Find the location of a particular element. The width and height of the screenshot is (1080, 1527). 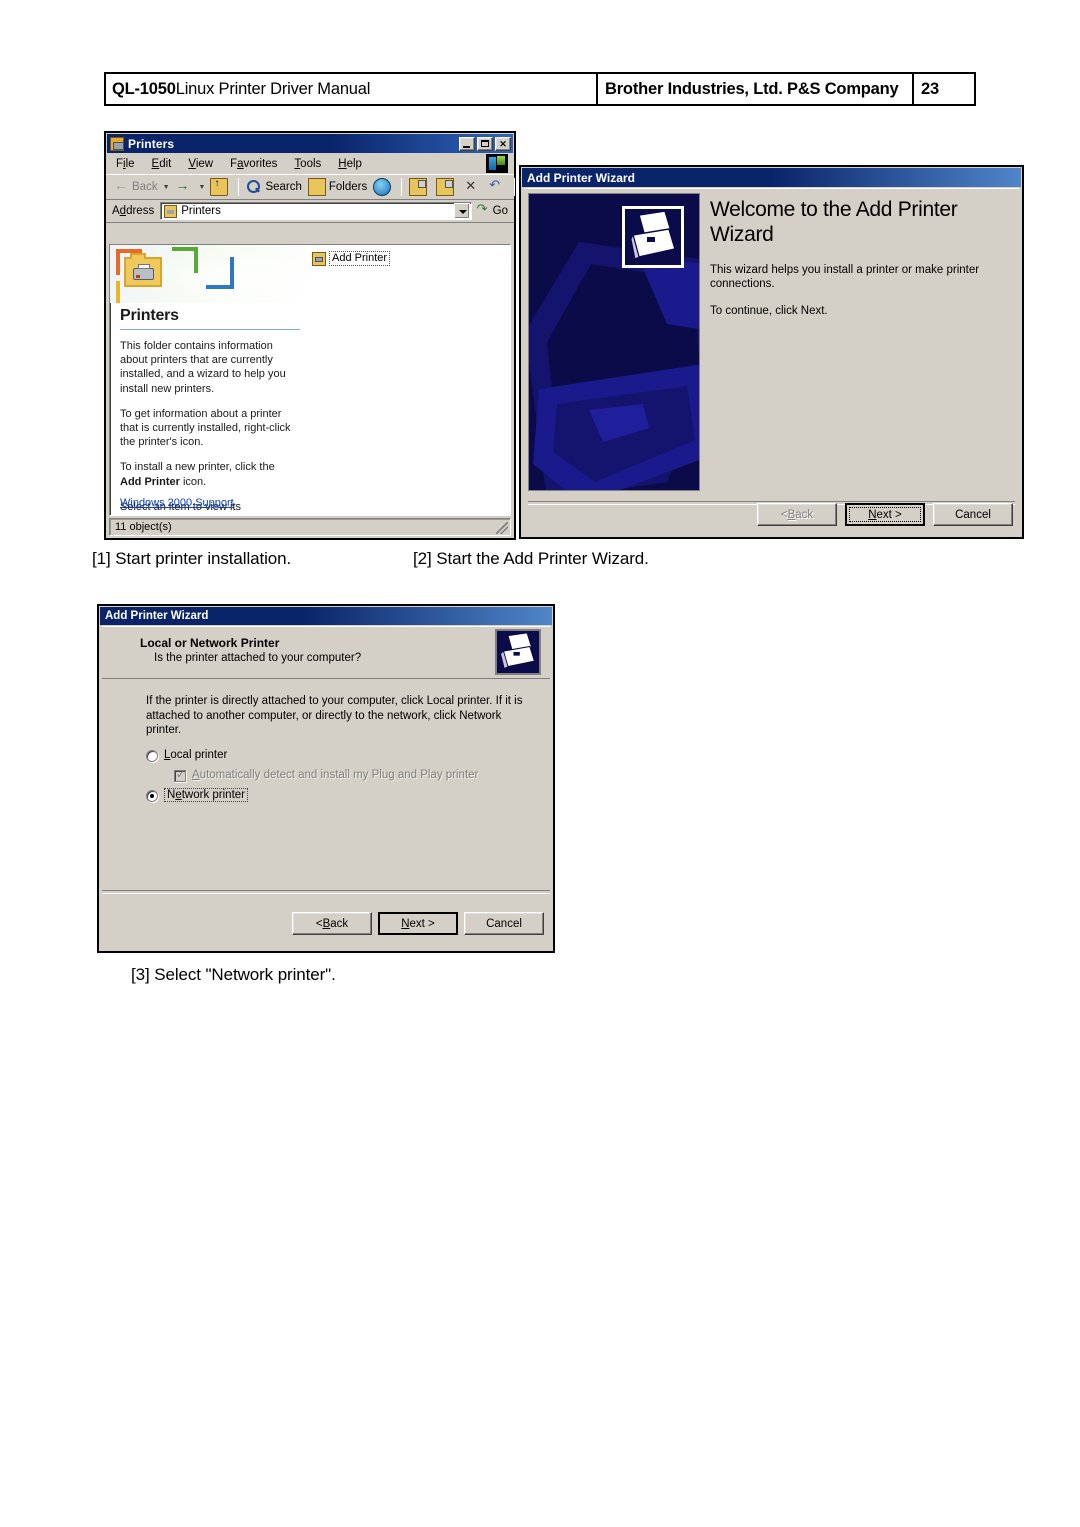

windows-logo-icon is located at coordinates (497, 163).